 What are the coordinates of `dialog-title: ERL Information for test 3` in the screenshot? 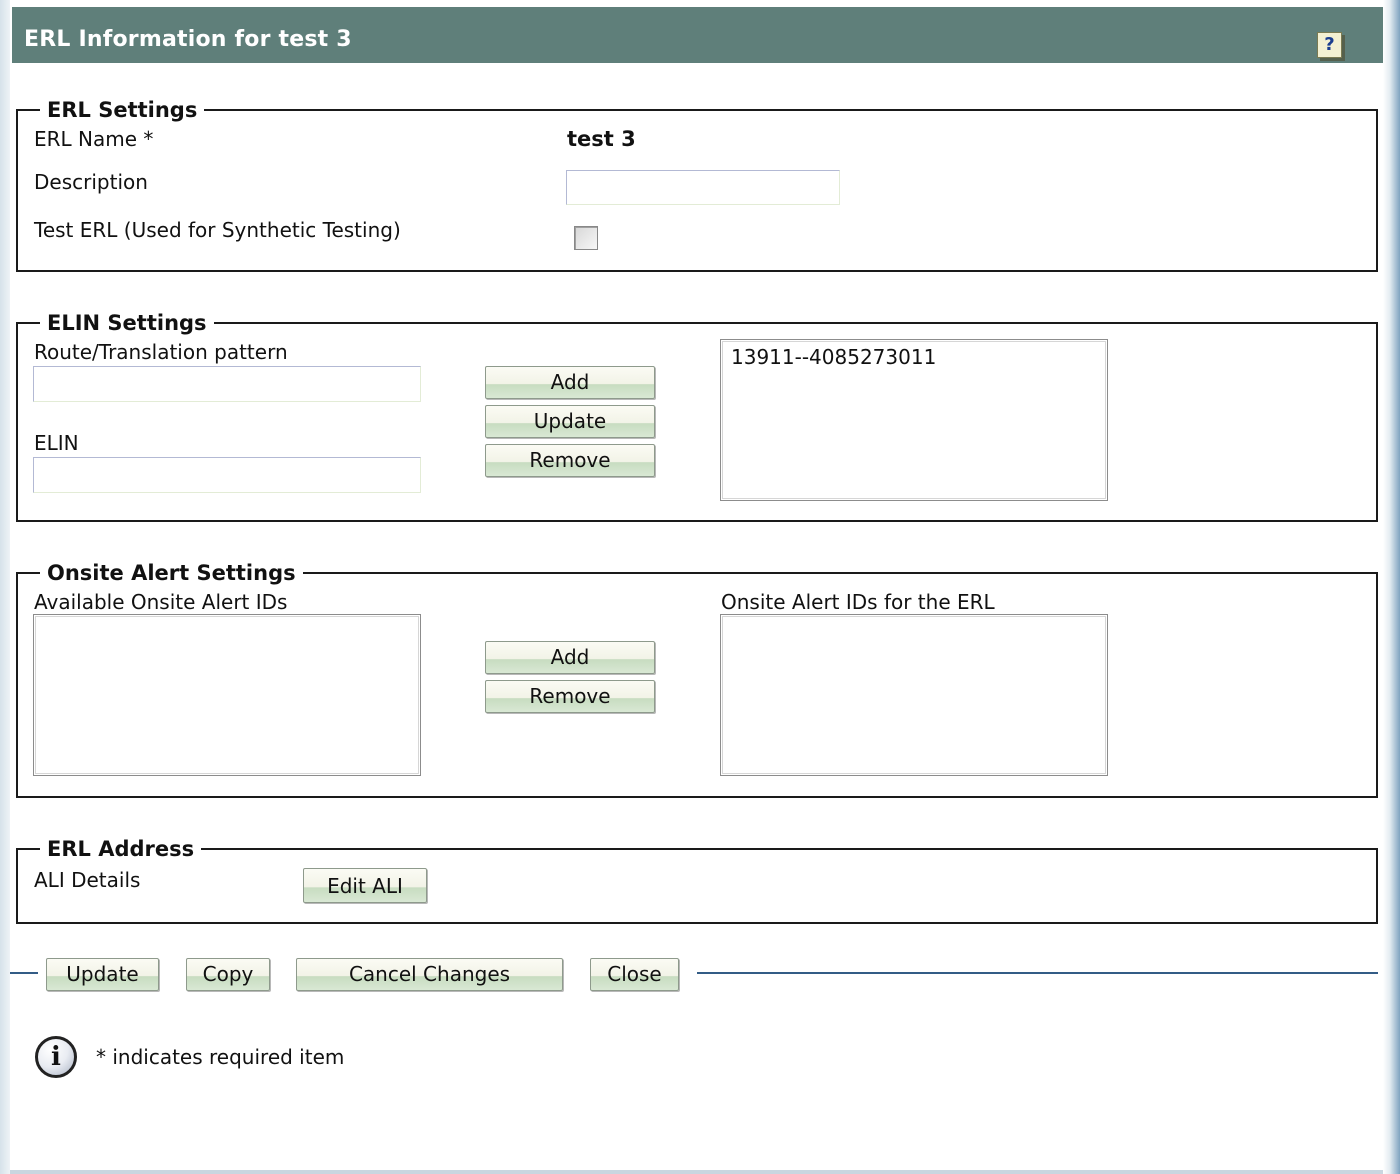 It's located at (188, 39).